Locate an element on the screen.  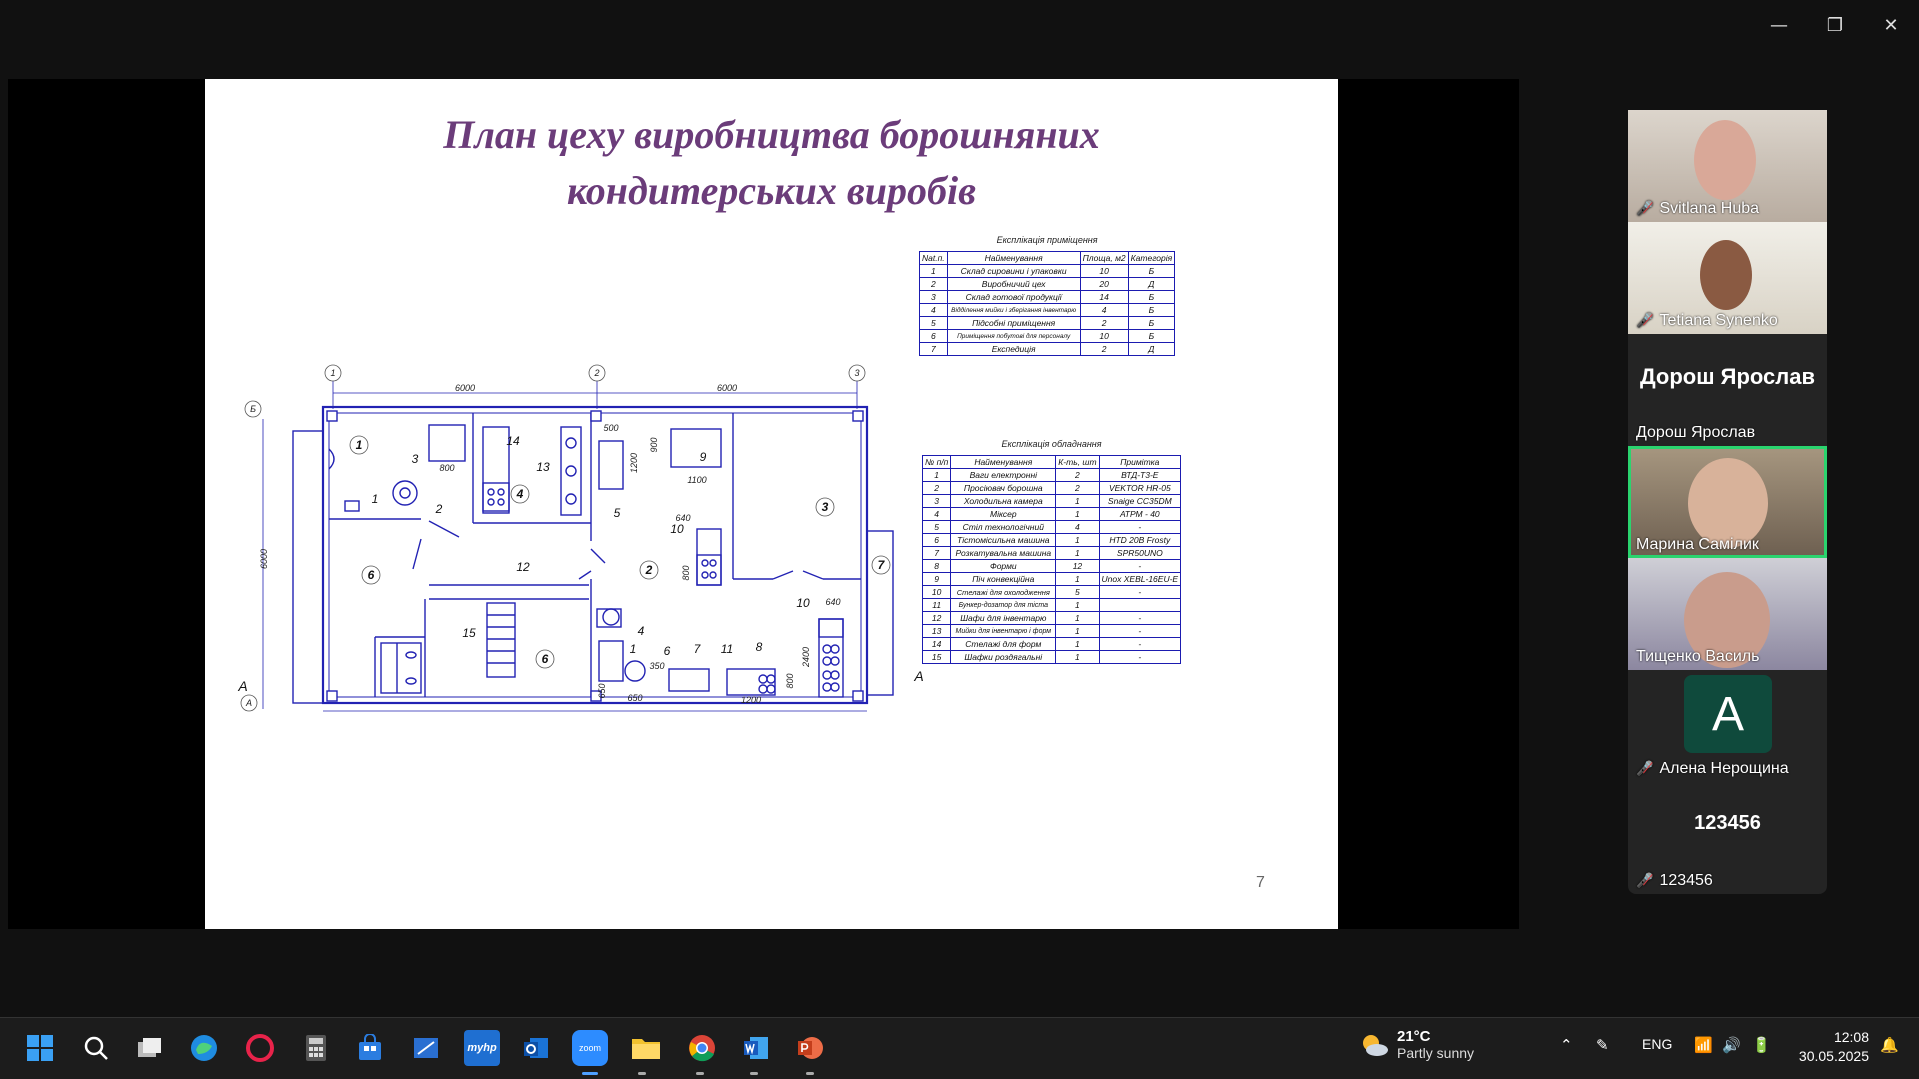
store-icon is located at coordinates (370, 1048).